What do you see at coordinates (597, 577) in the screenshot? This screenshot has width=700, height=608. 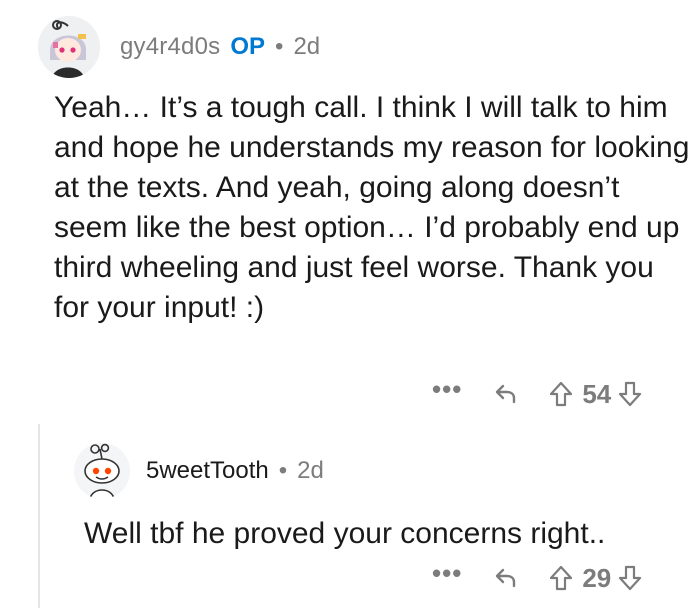 I see `vote-score: 29` at bounding box center [597, 577].